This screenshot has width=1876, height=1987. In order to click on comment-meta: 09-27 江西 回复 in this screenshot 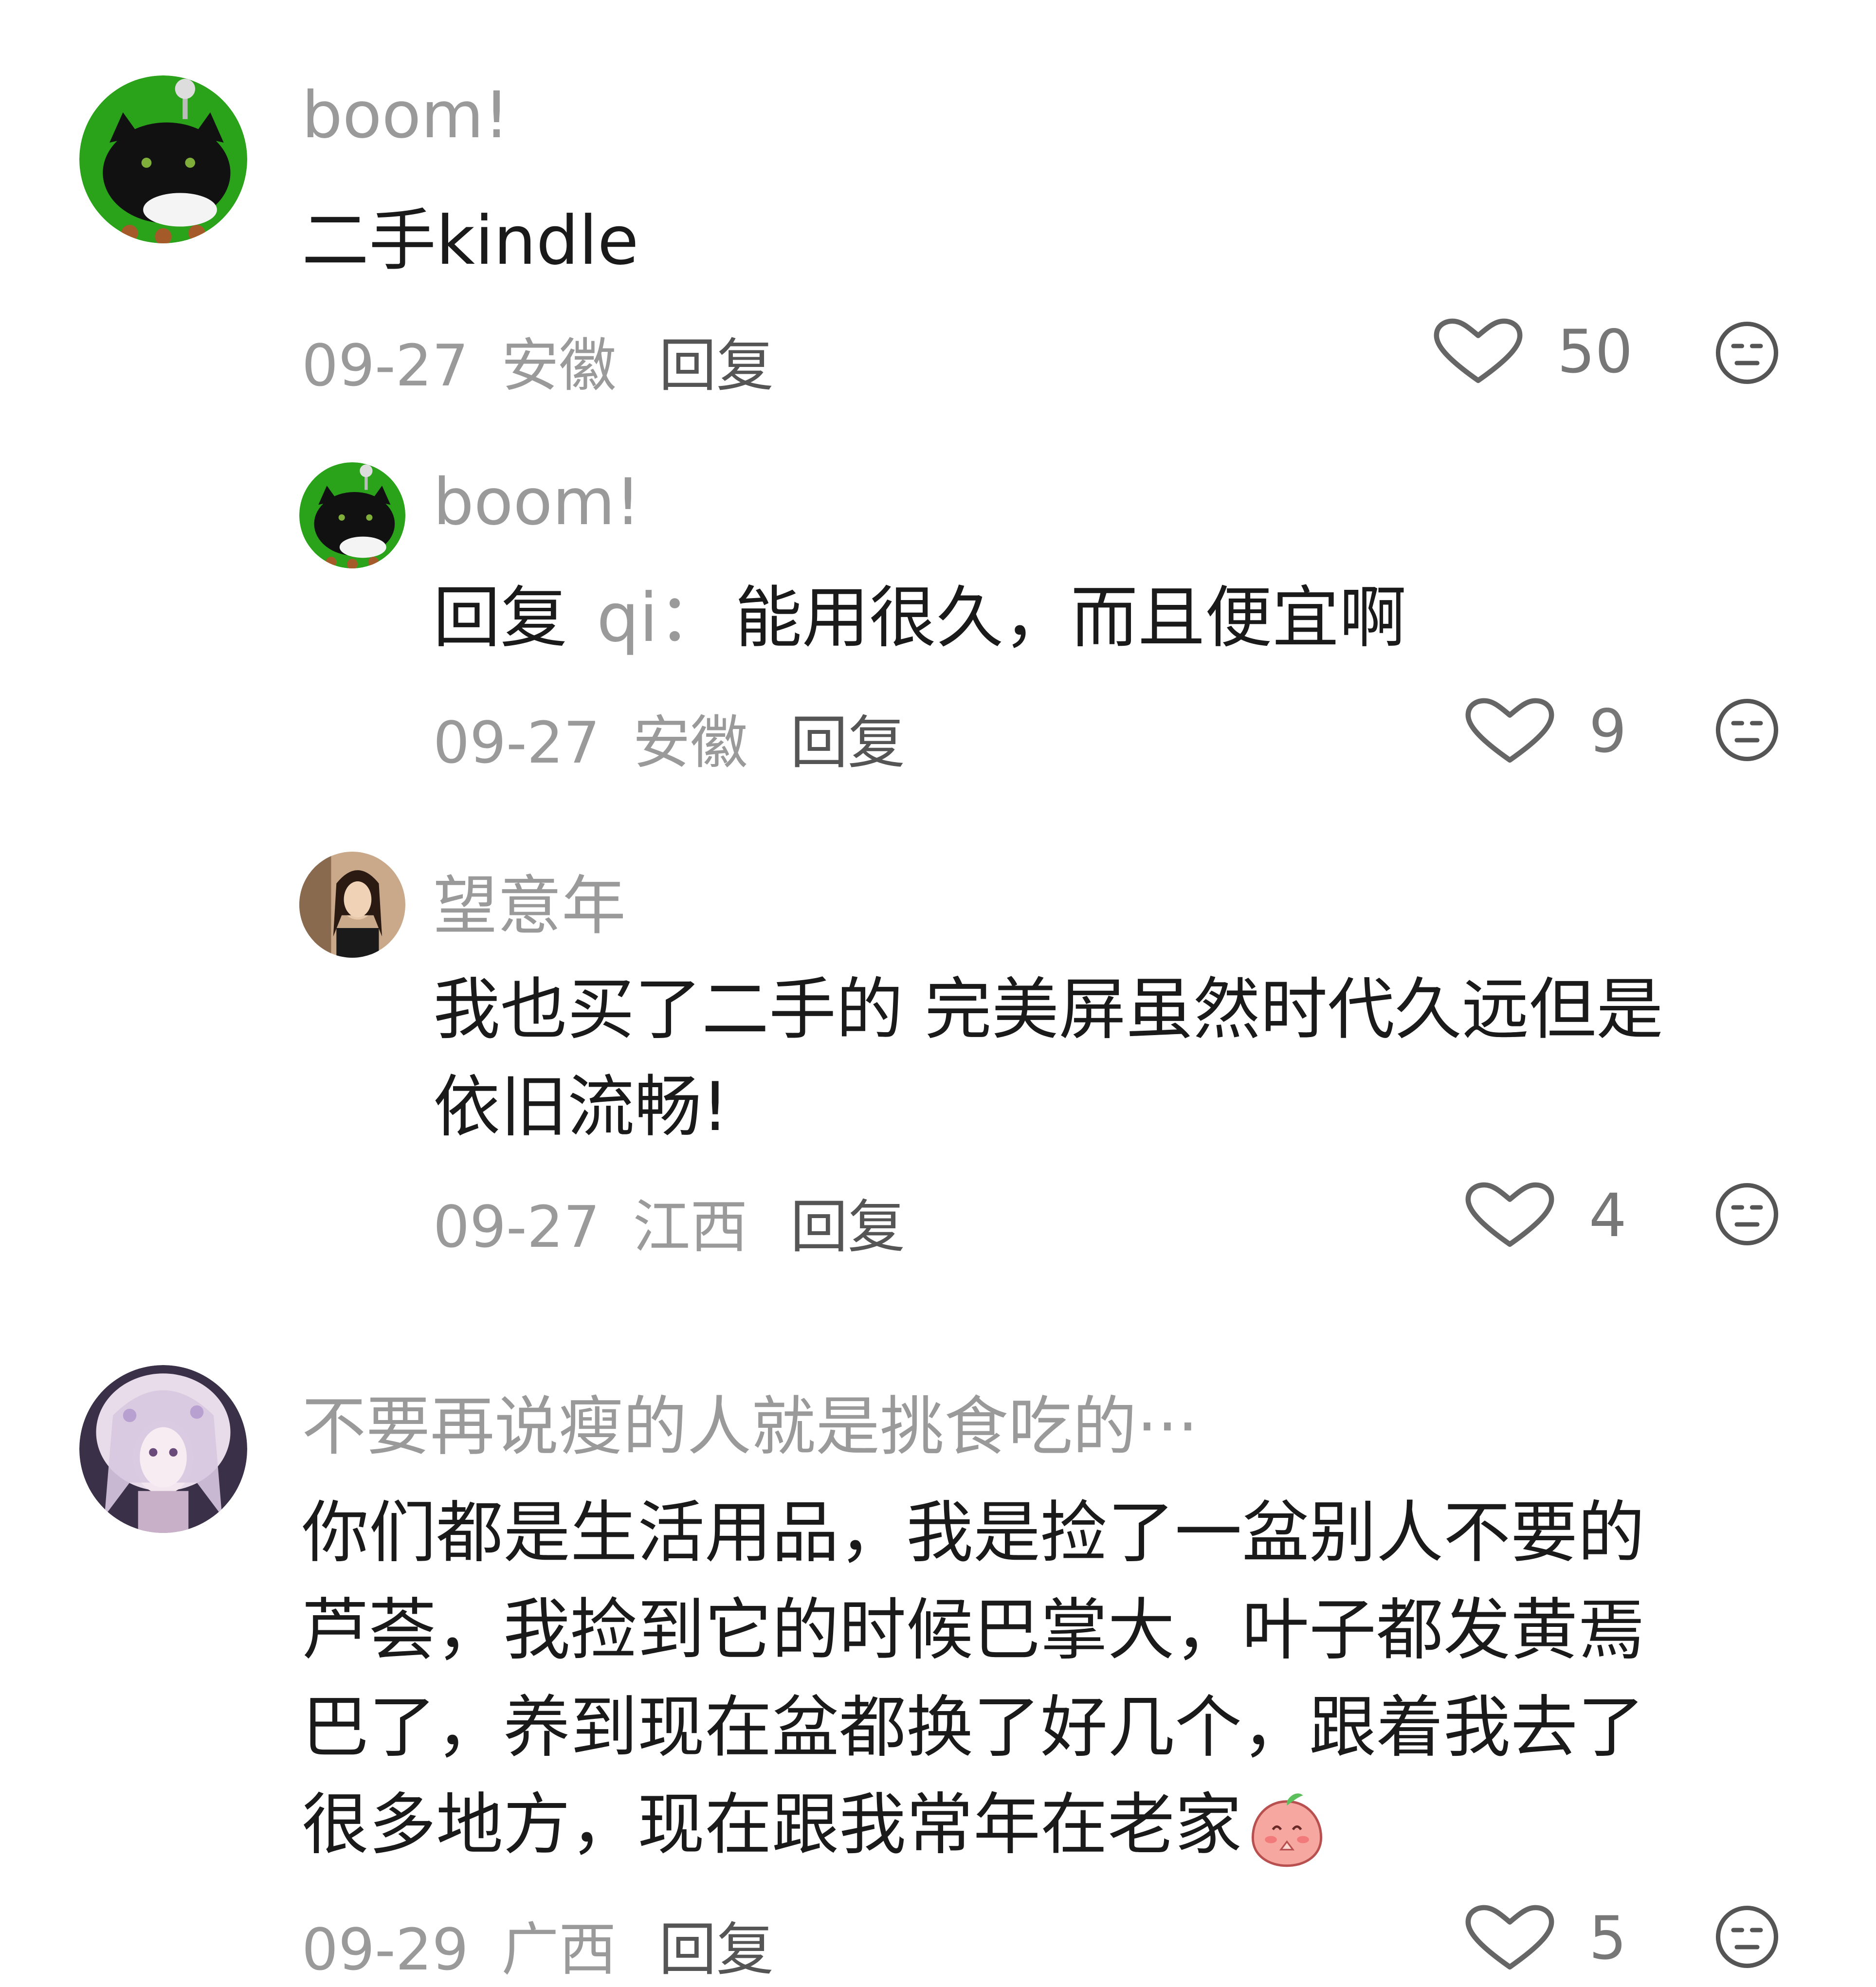, I will do `click(669, 1221)`.